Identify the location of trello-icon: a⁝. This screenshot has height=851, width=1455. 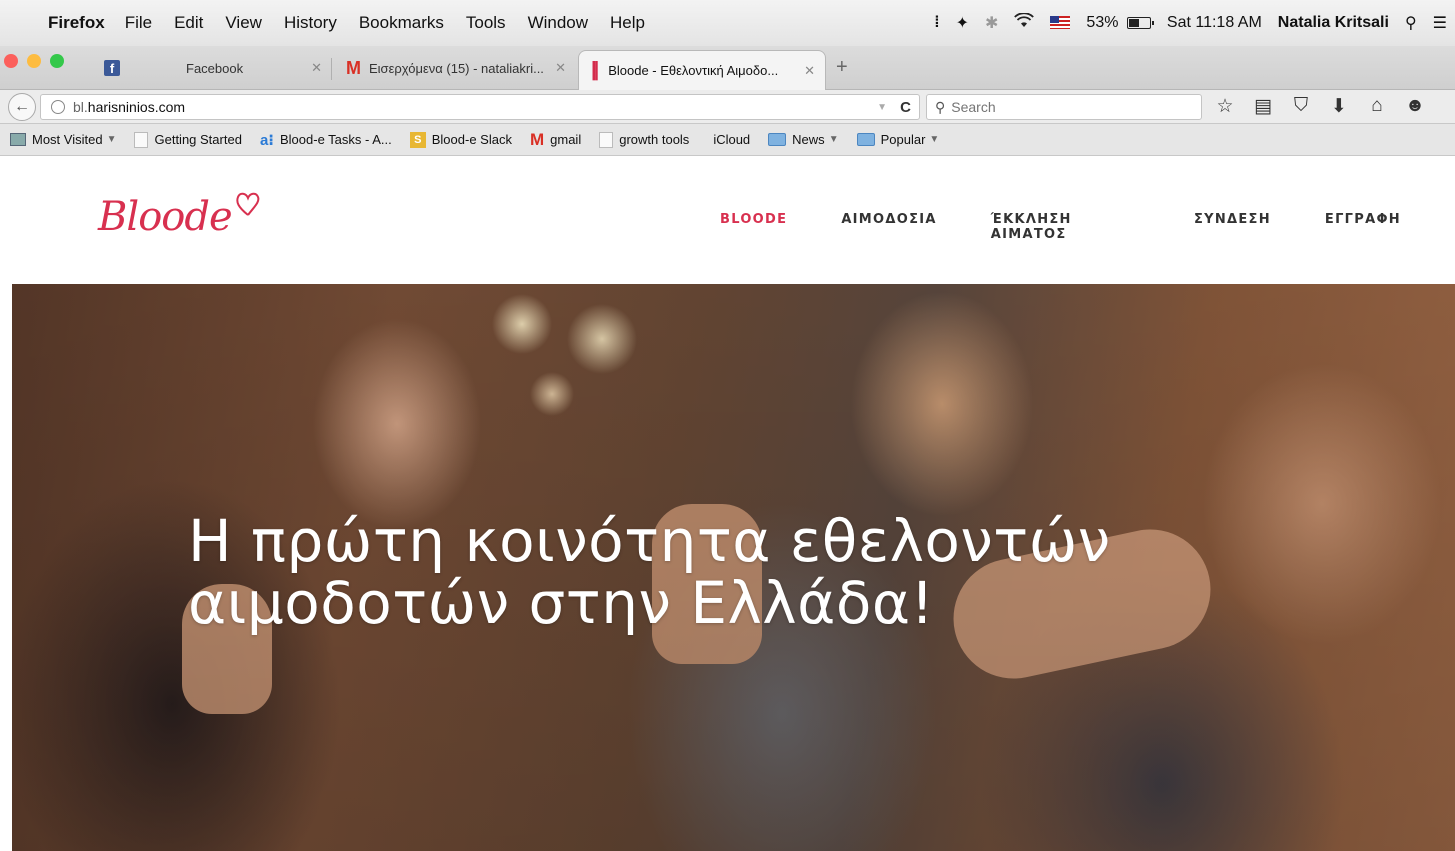
(266, 140).